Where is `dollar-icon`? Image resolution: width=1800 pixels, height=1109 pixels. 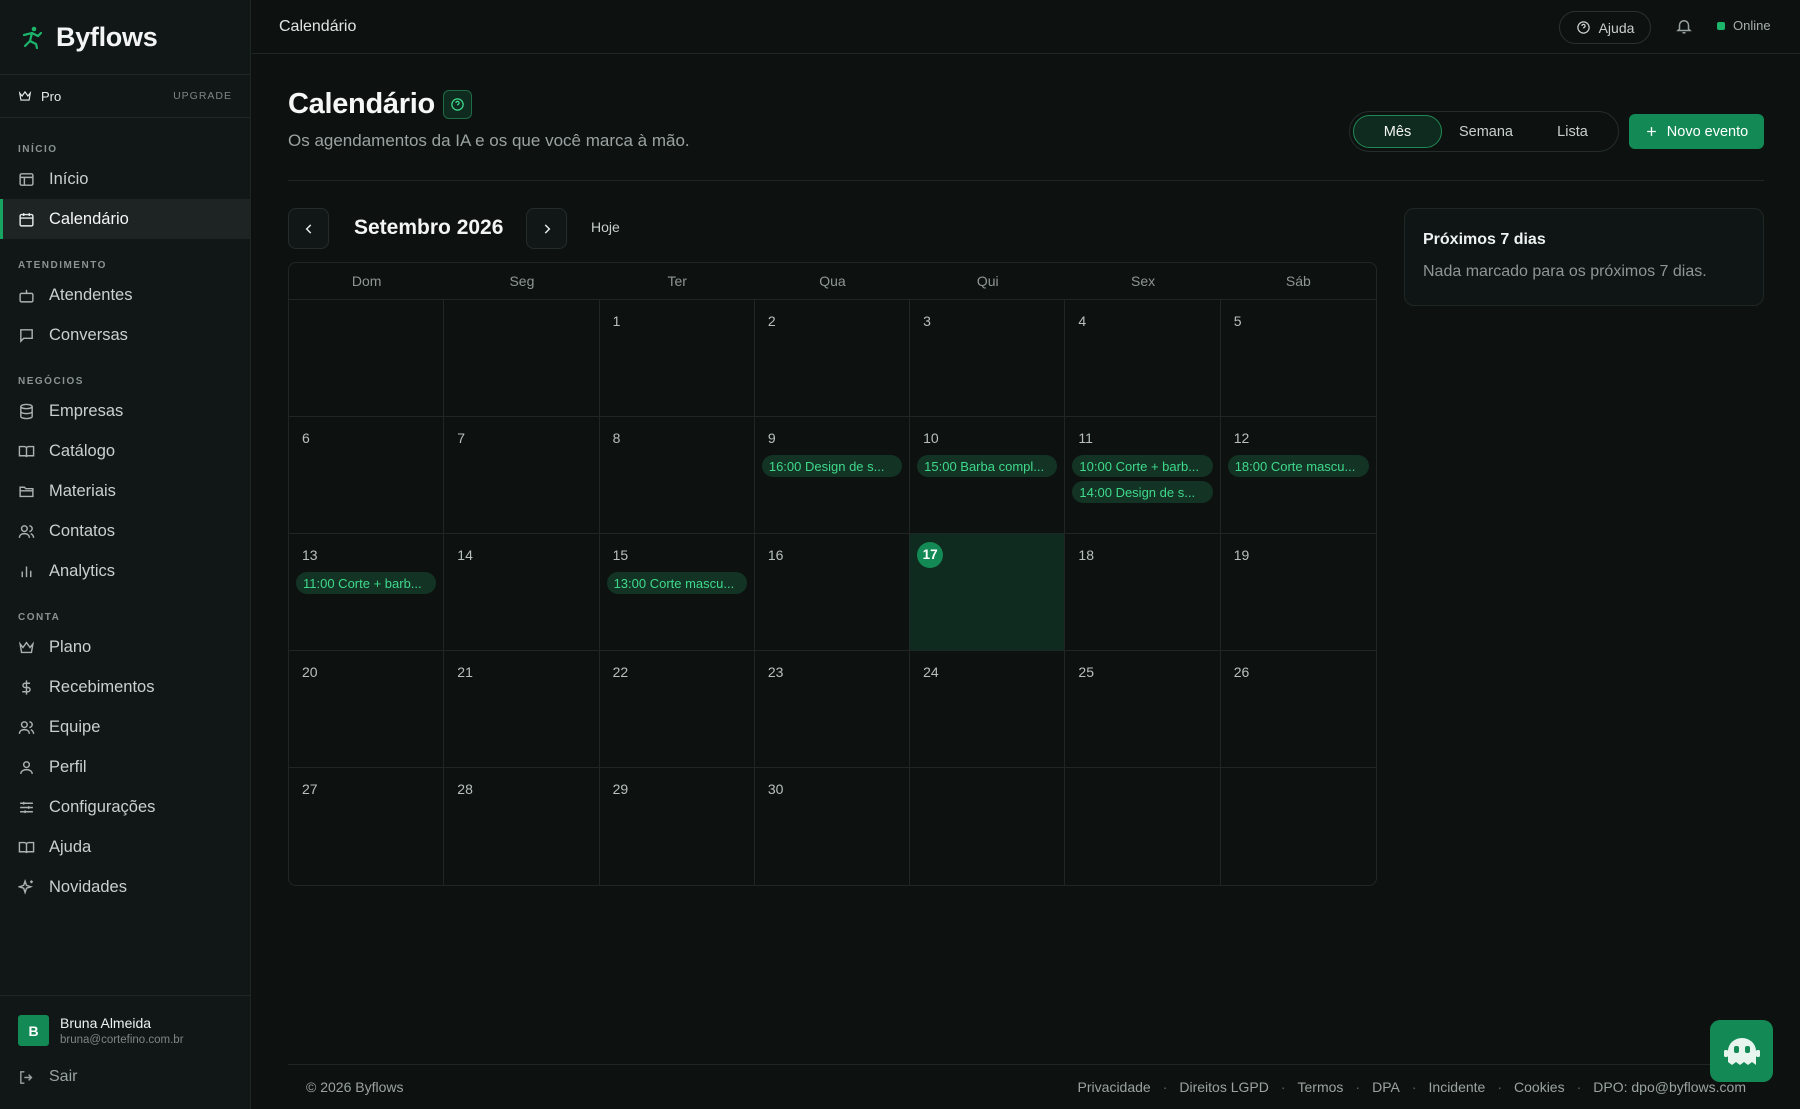 dollar-icon is located at coordinates (26, 687).